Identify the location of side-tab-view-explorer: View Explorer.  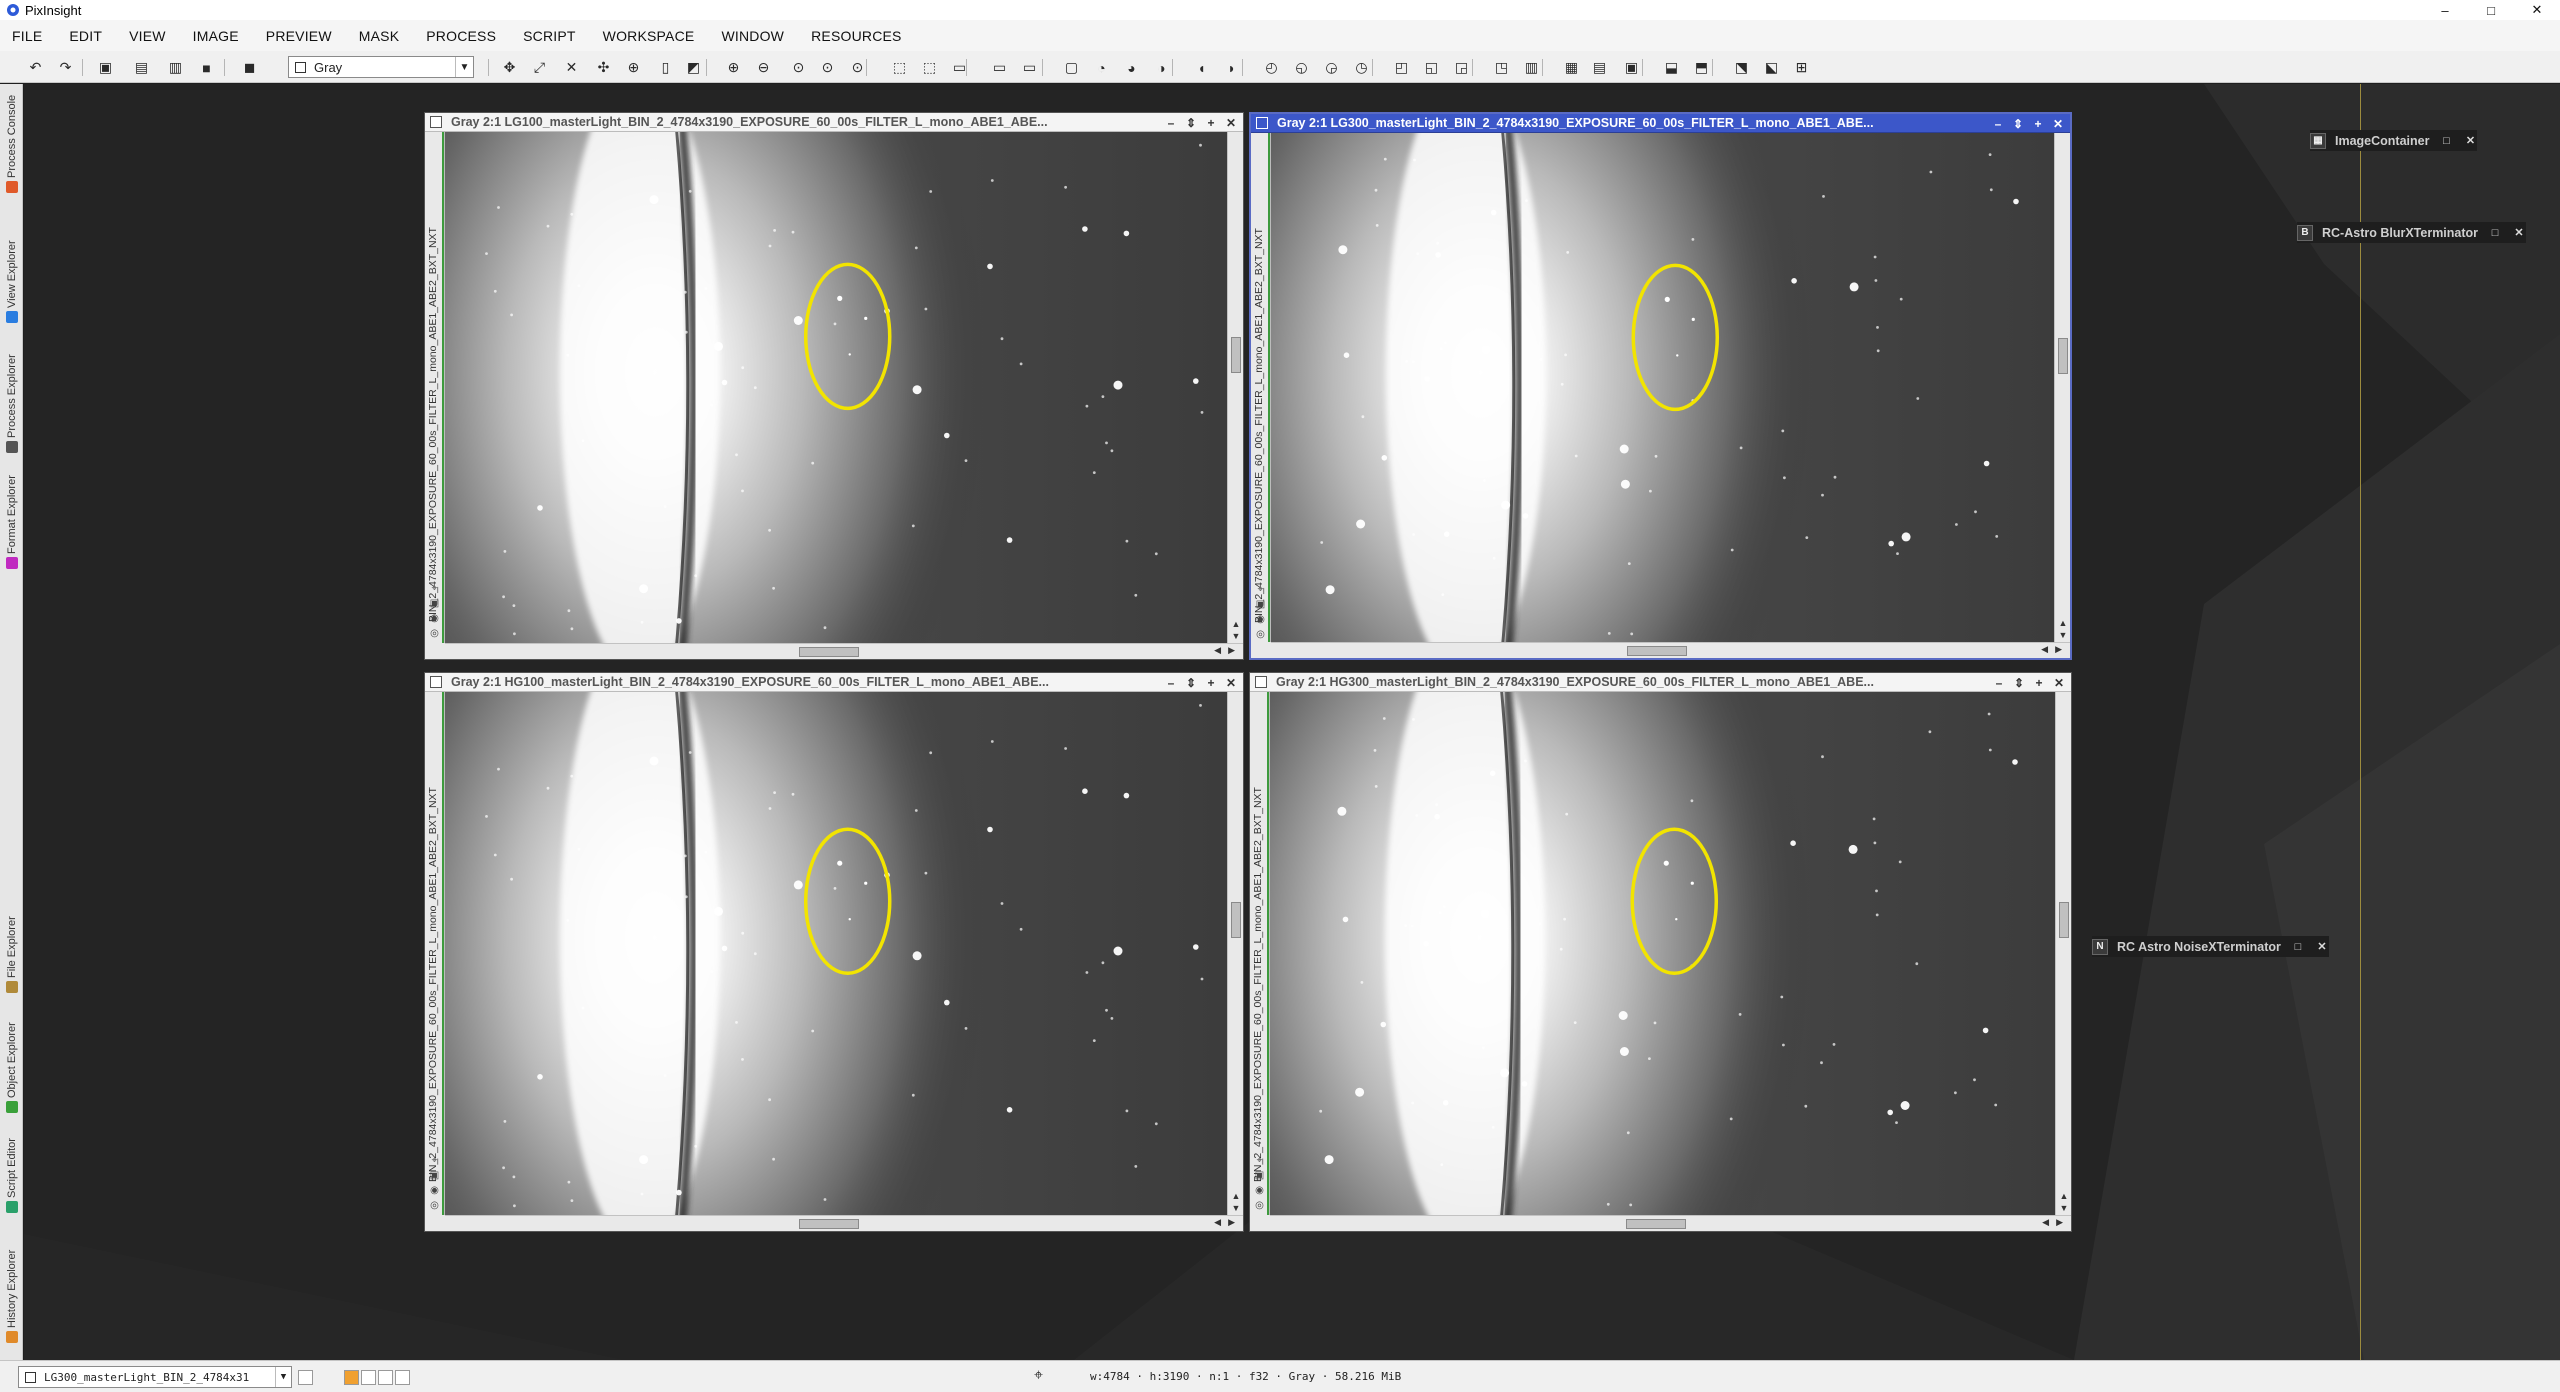
(11, 268).